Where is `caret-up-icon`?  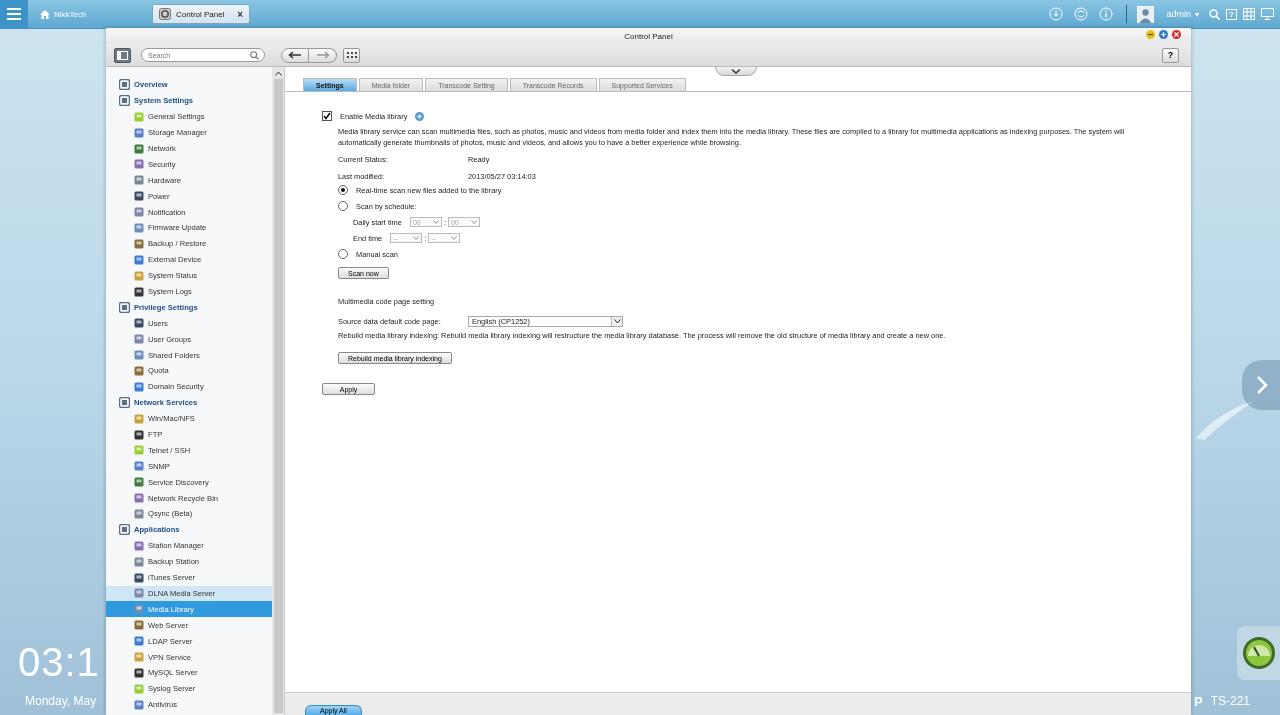 caret-up-icon is located at coordinates (278, 73).